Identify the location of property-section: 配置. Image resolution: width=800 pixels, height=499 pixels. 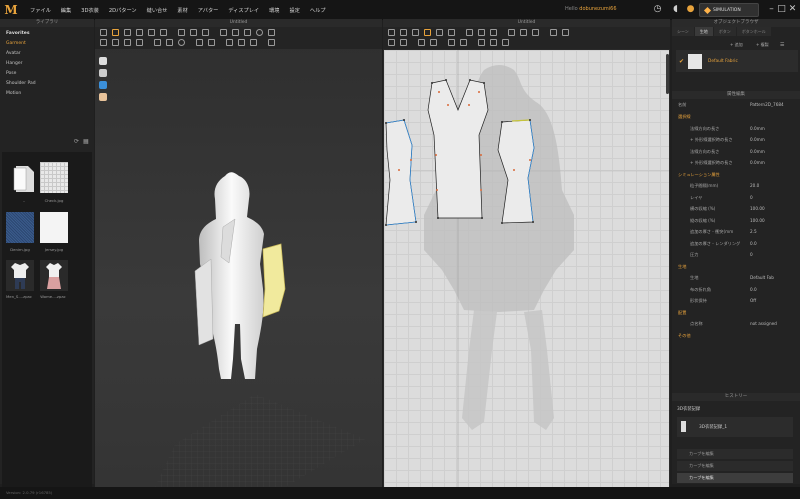
(736, 313).